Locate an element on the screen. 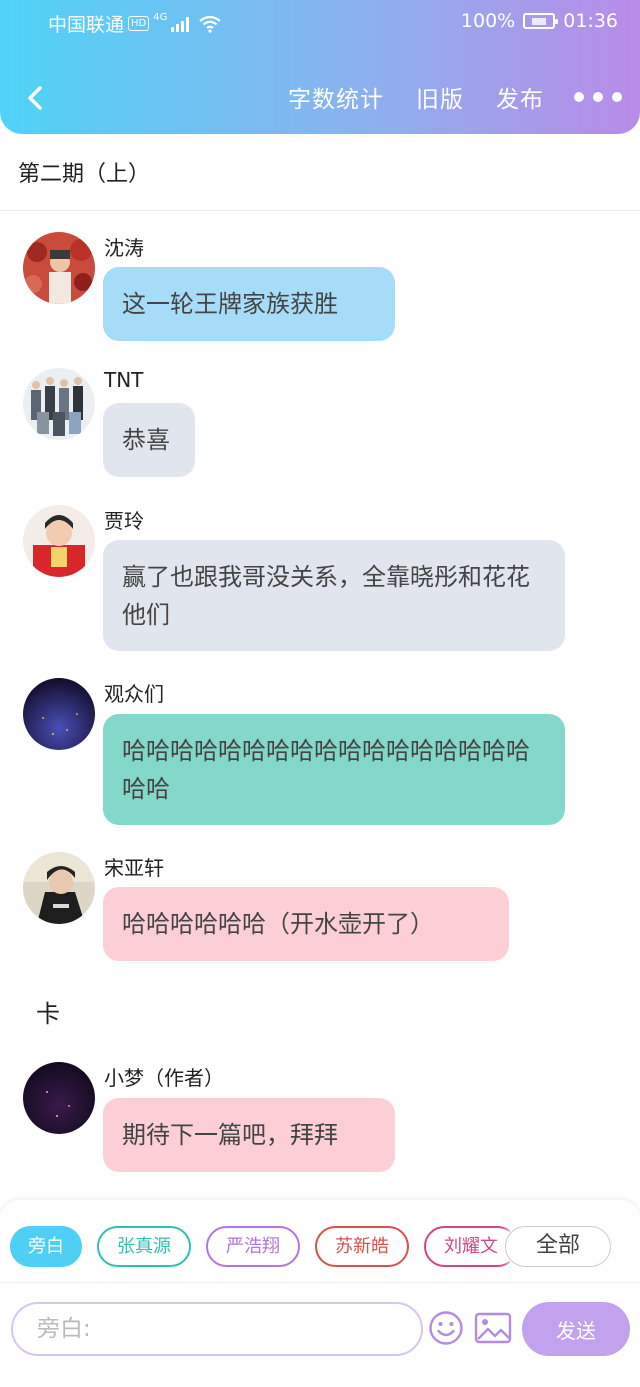 This screenshot has width=640, height=1387. sender-name: TNT is located at coordinates (124, 380).